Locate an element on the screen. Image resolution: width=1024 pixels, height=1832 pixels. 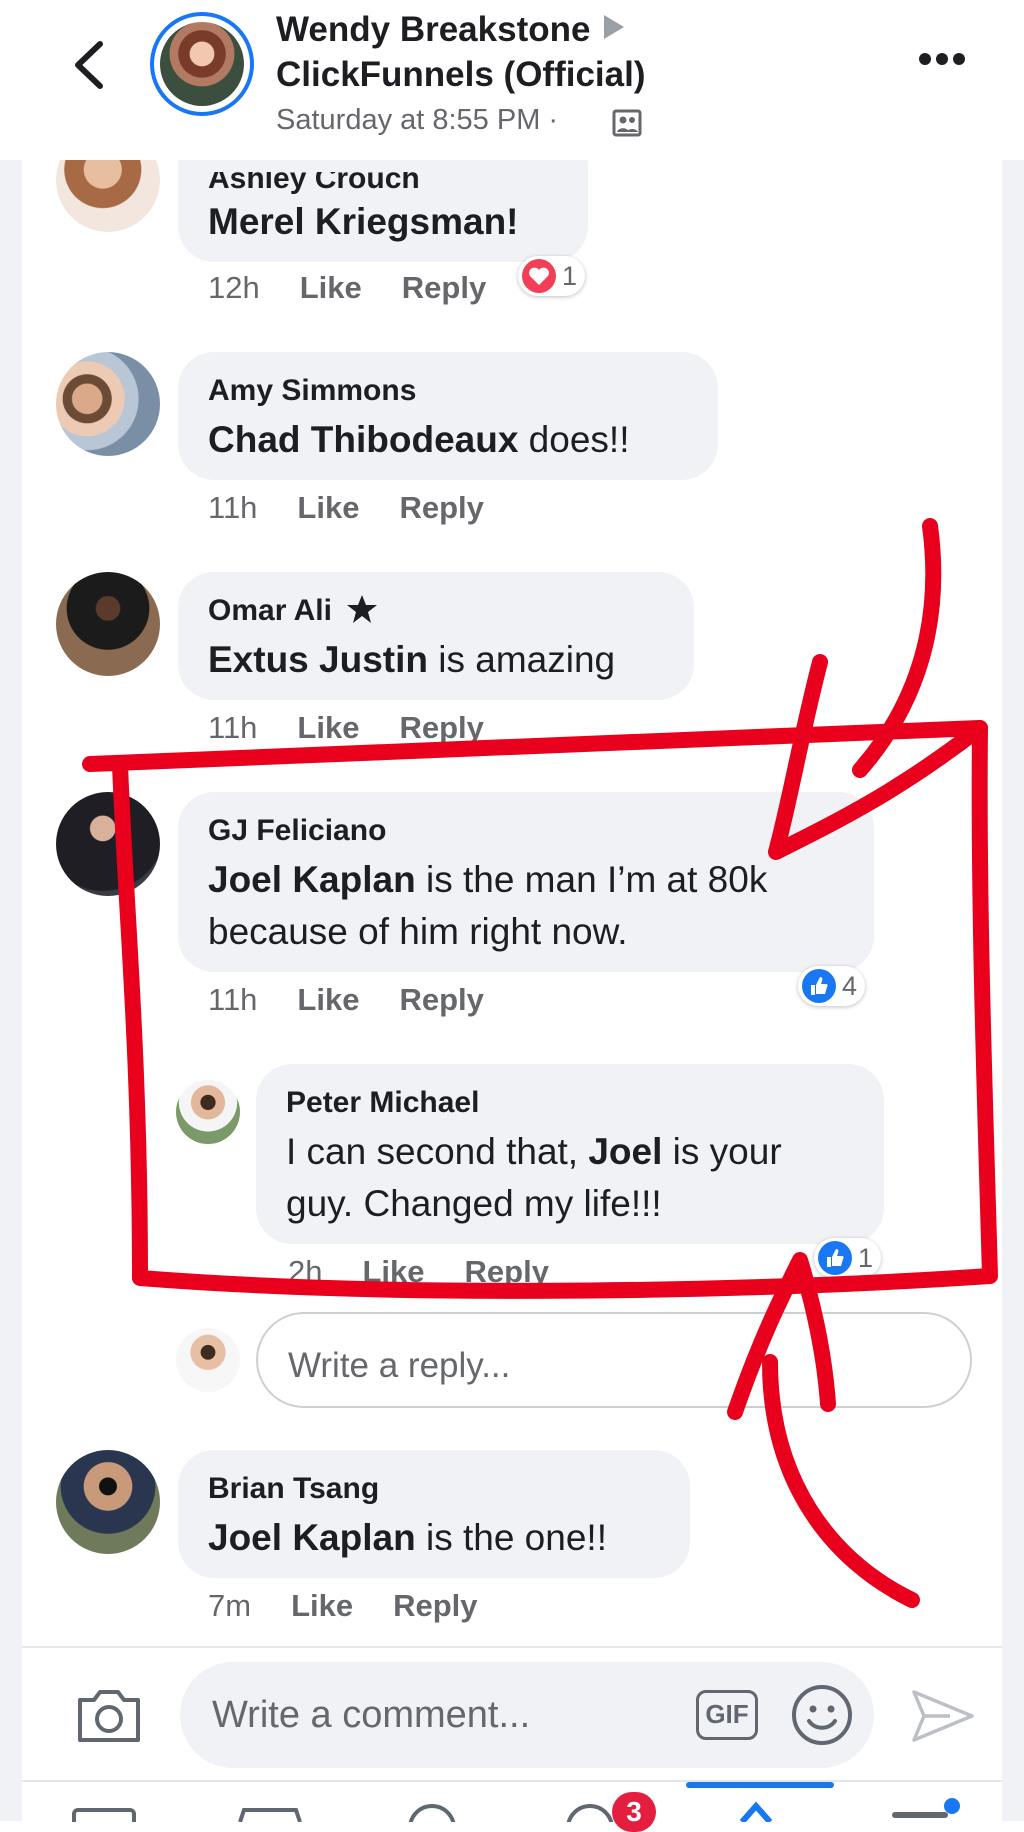
author-avatar is located at coordinates (202, 64).